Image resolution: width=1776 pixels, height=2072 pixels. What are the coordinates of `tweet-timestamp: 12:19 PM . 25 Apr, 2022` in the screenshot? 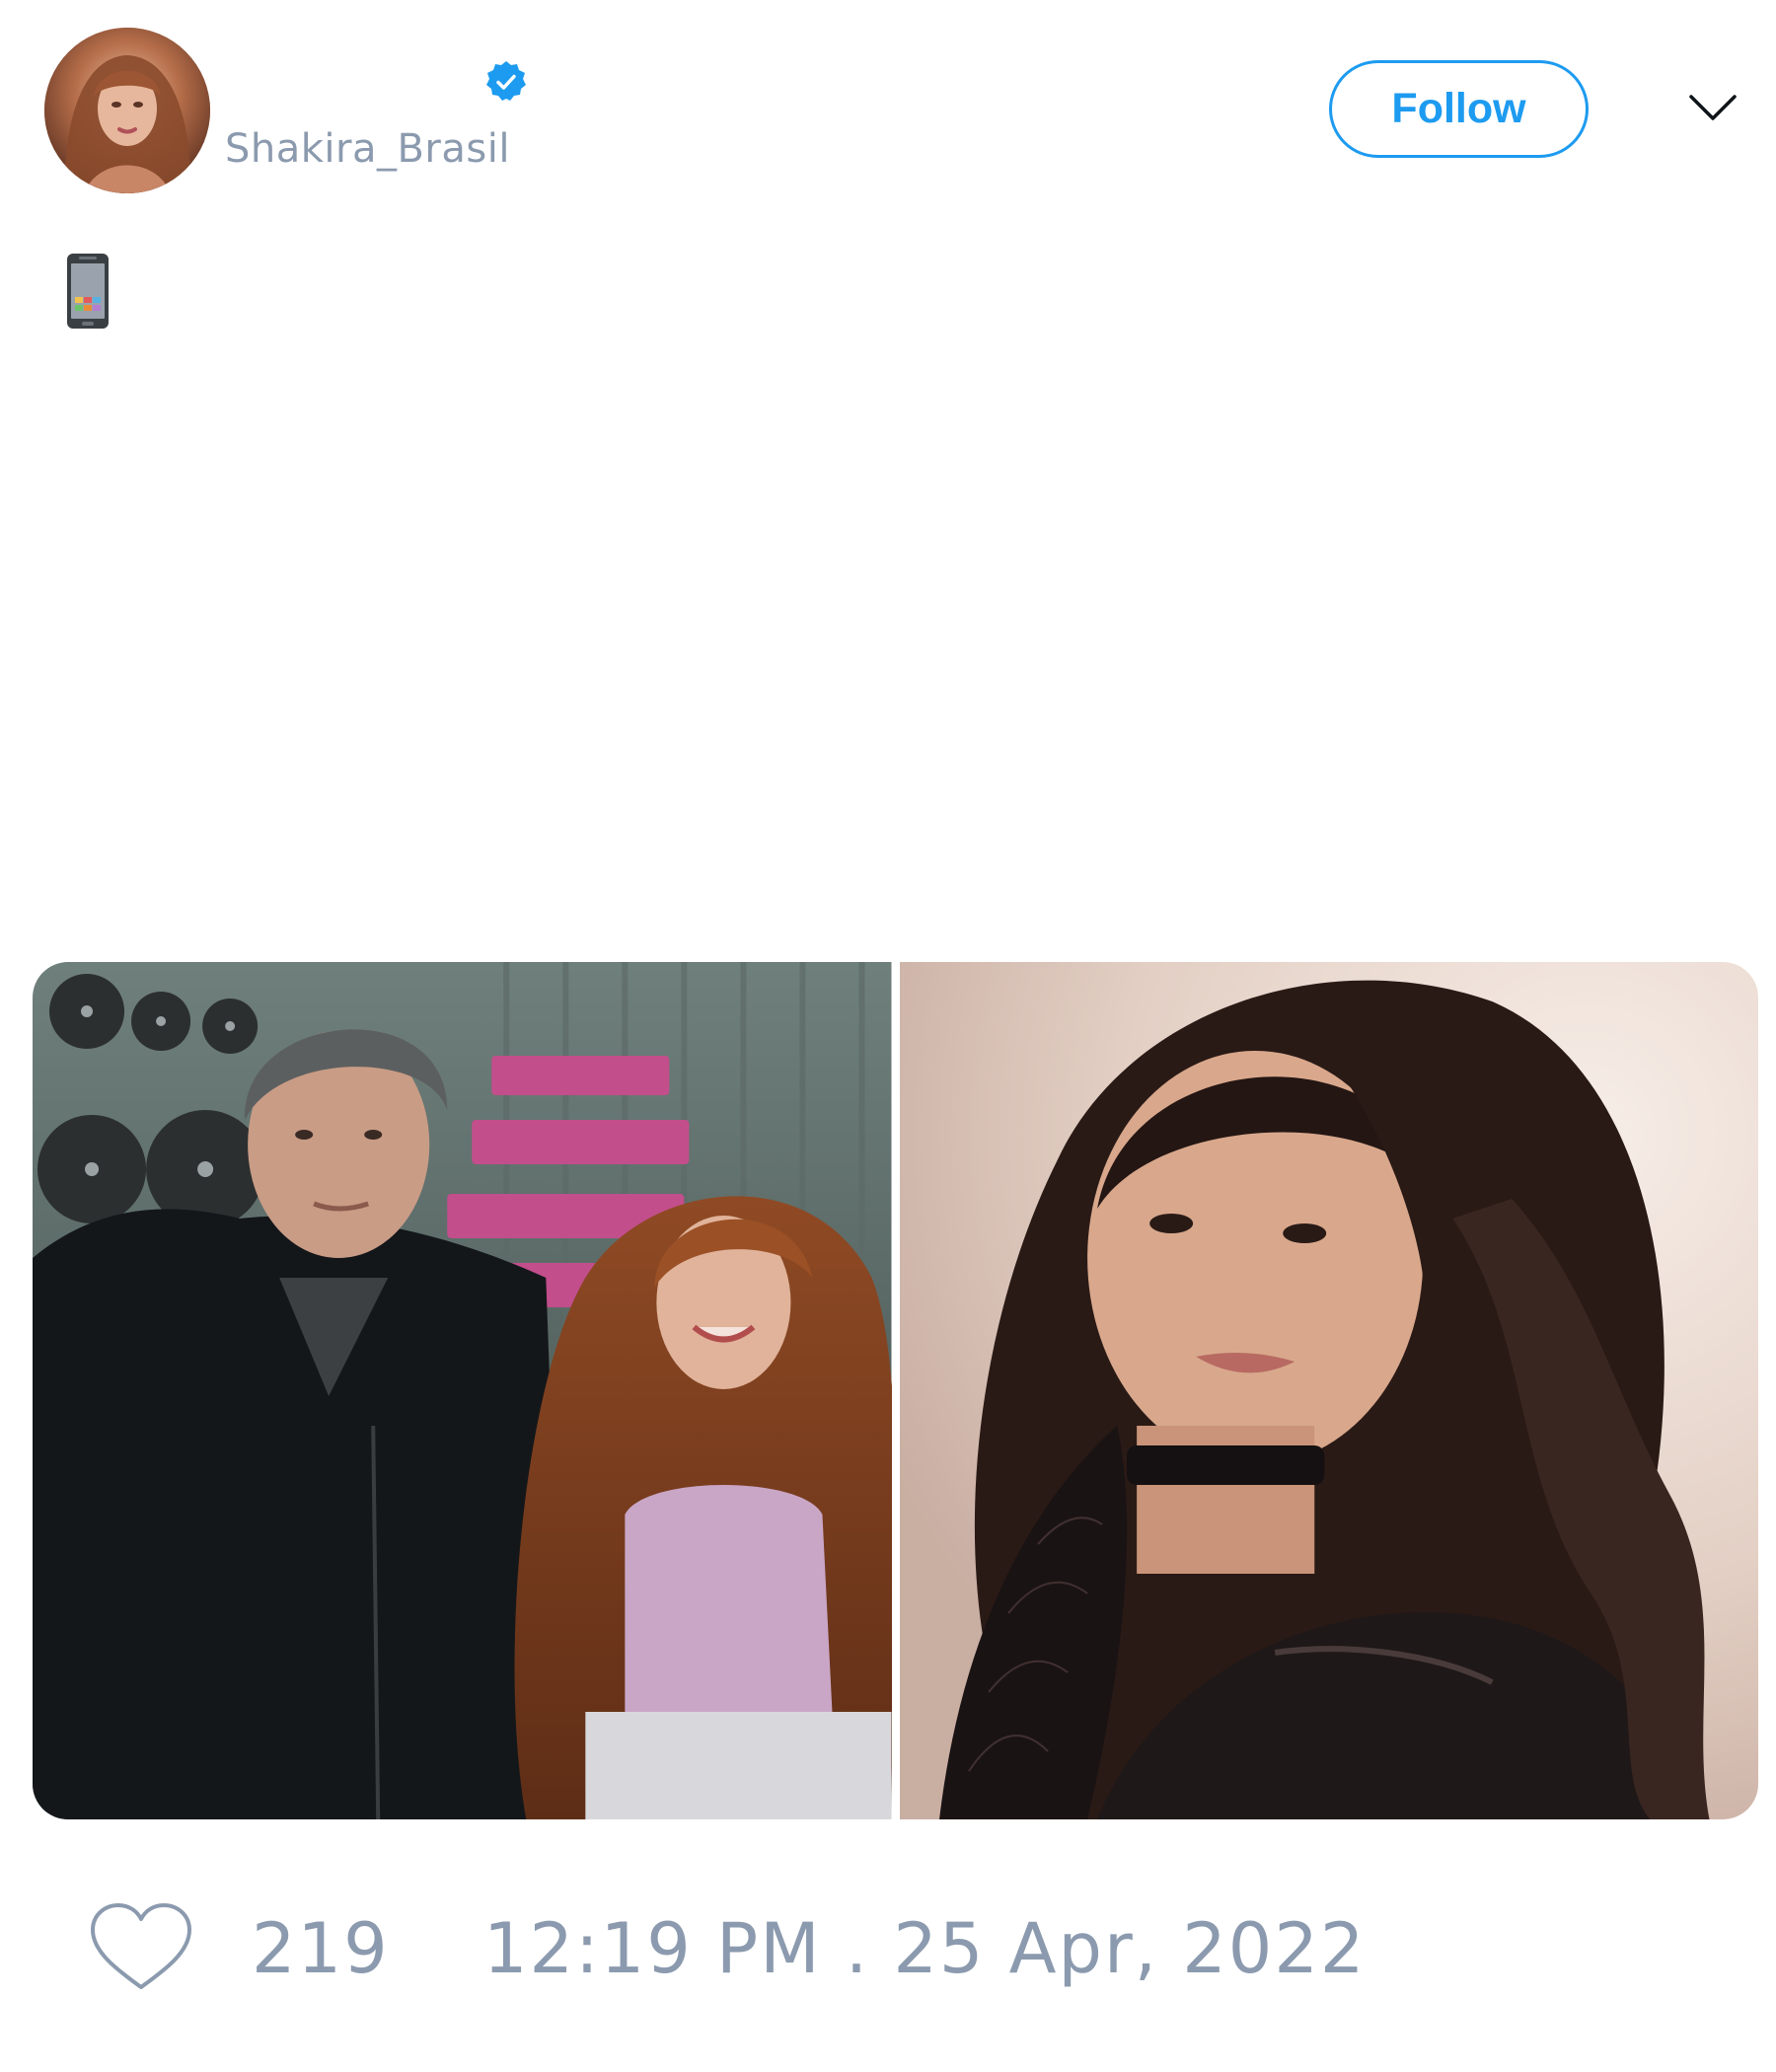 It's located at (925, 1949).